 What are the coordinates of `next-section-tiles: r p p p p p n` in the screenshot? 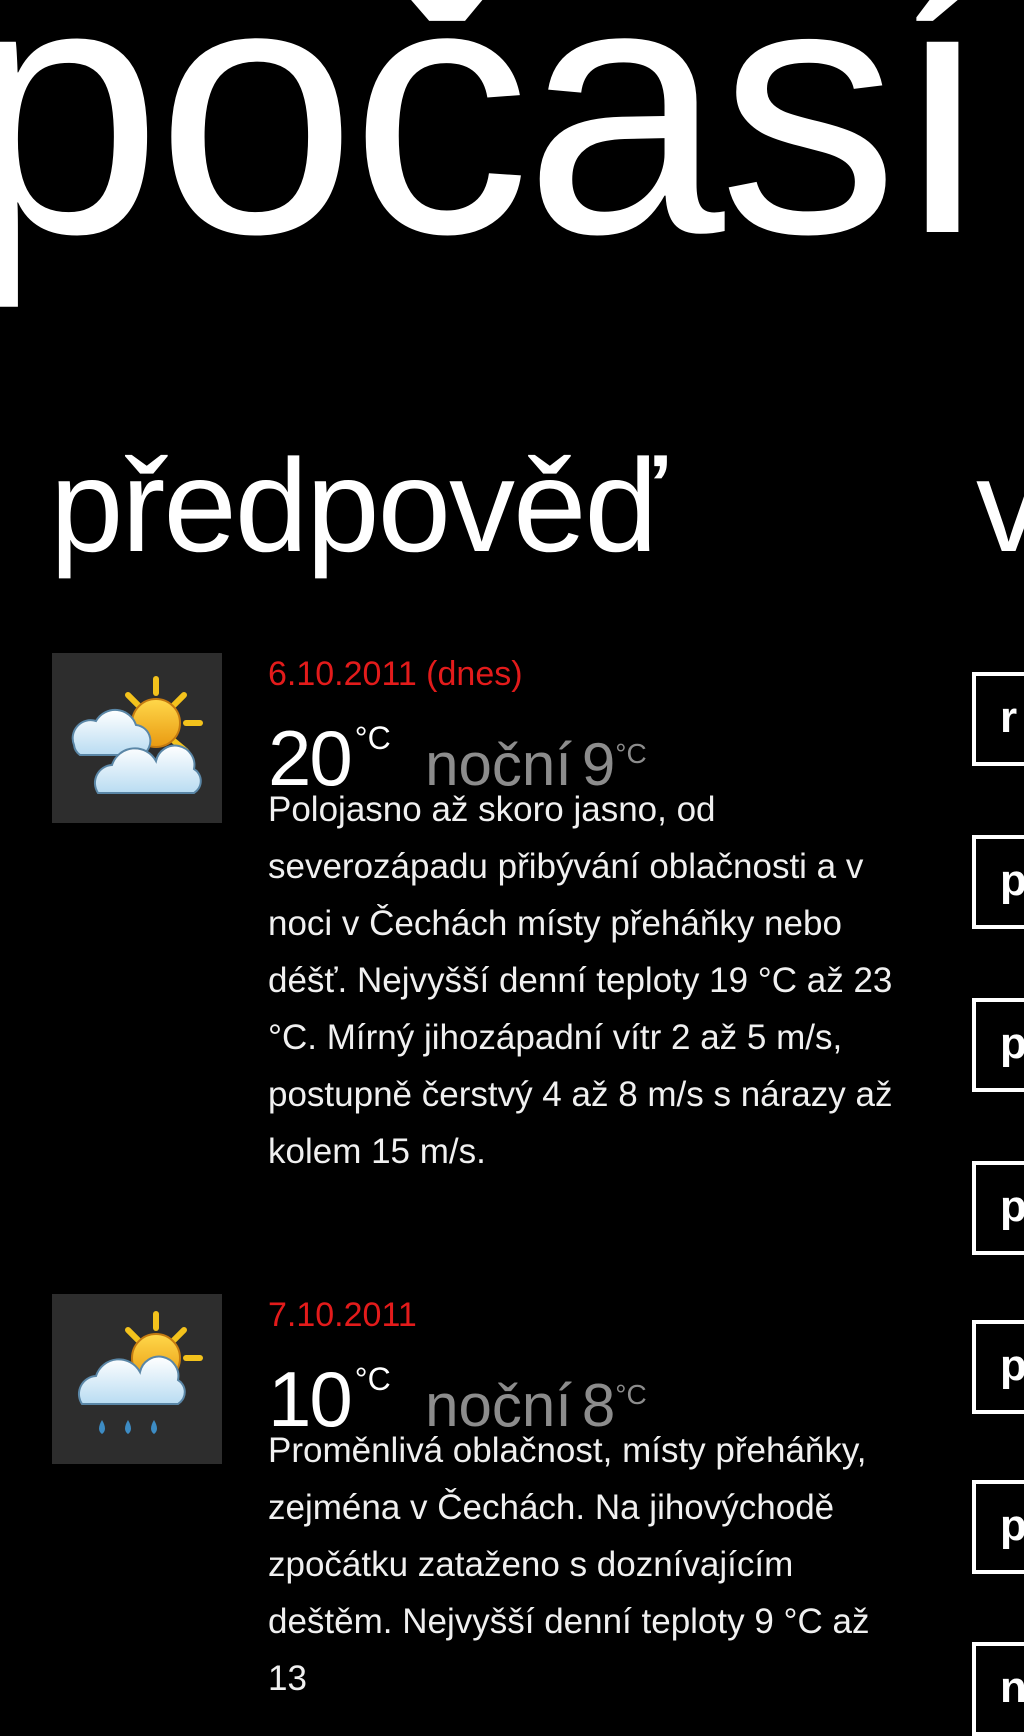 It's located at (998, 868).